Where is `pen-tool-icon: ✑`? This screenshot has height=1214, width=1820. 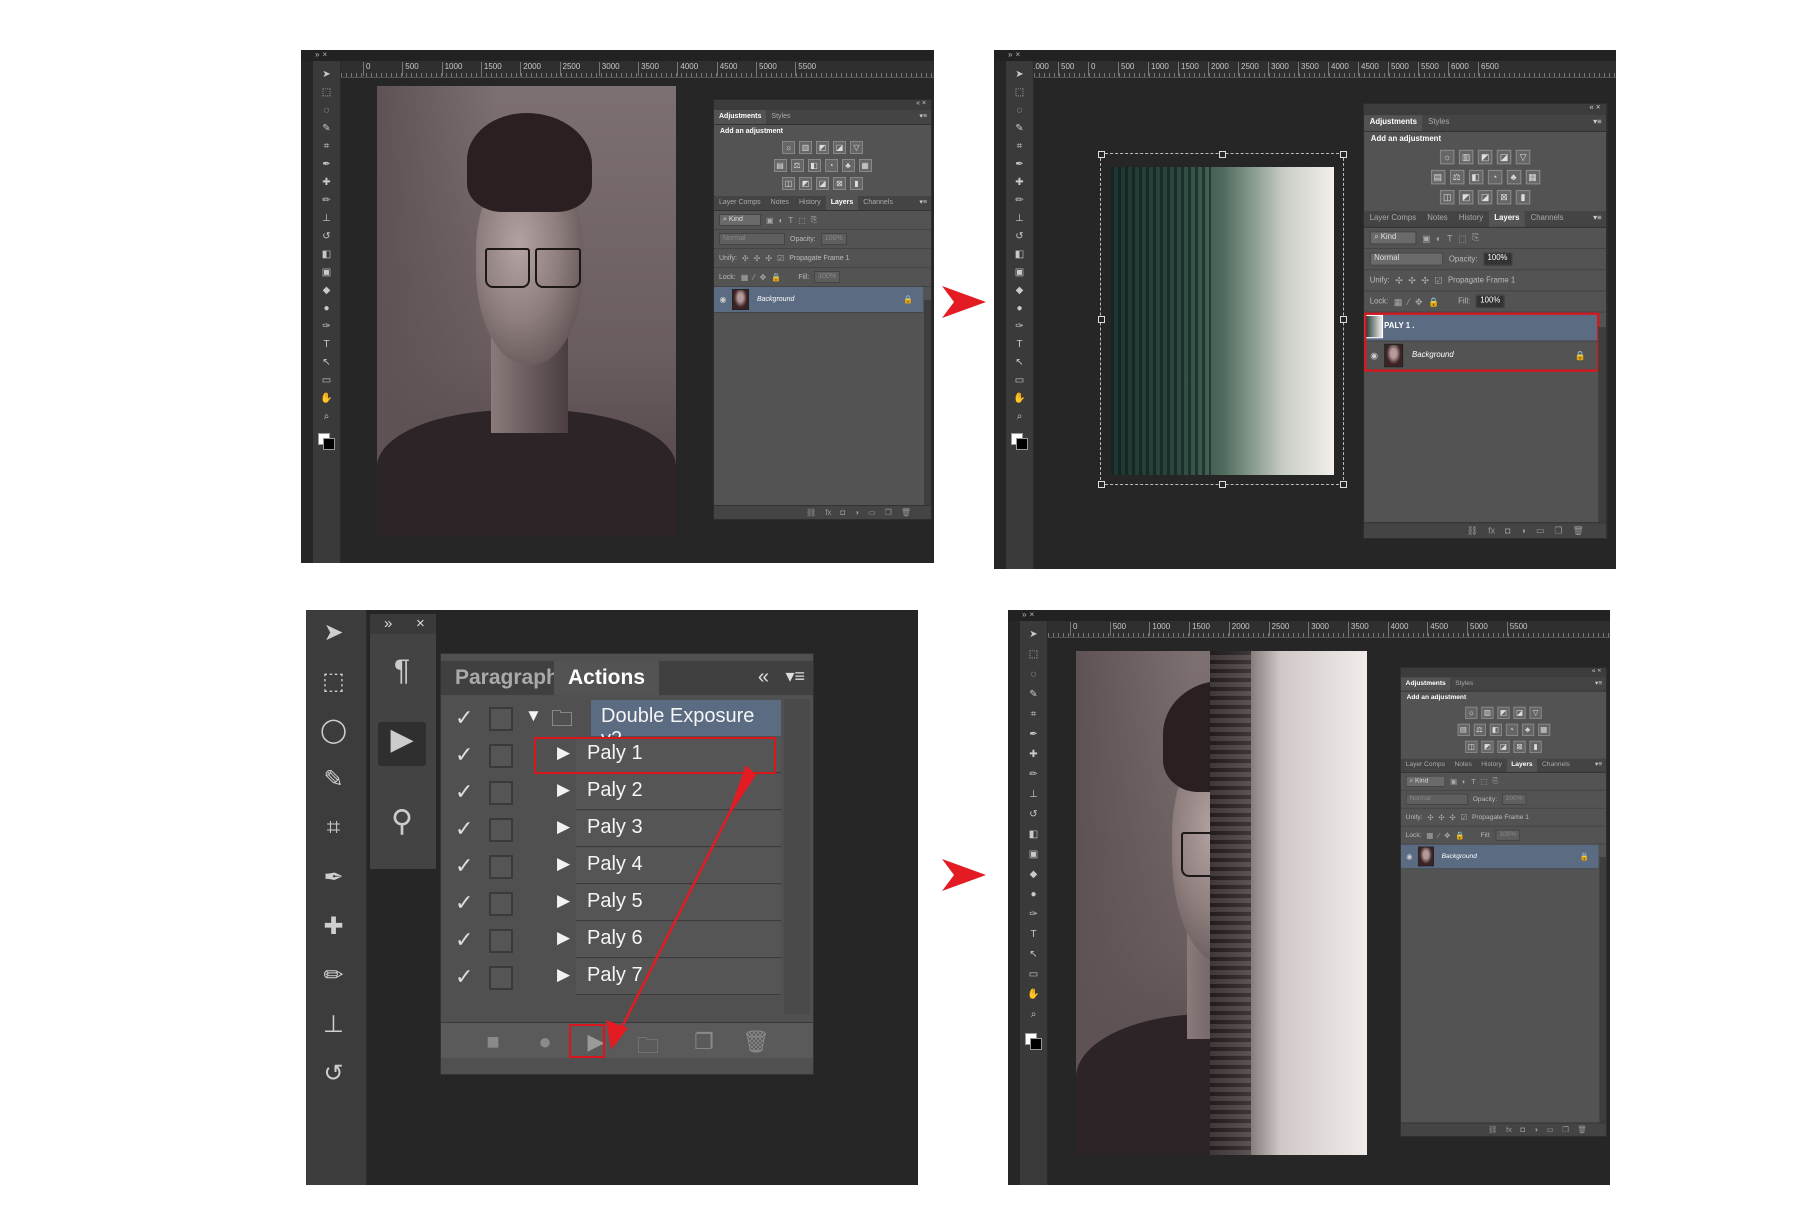
pen-tool-icon: ✑ is located at coordinates (1033, 914).